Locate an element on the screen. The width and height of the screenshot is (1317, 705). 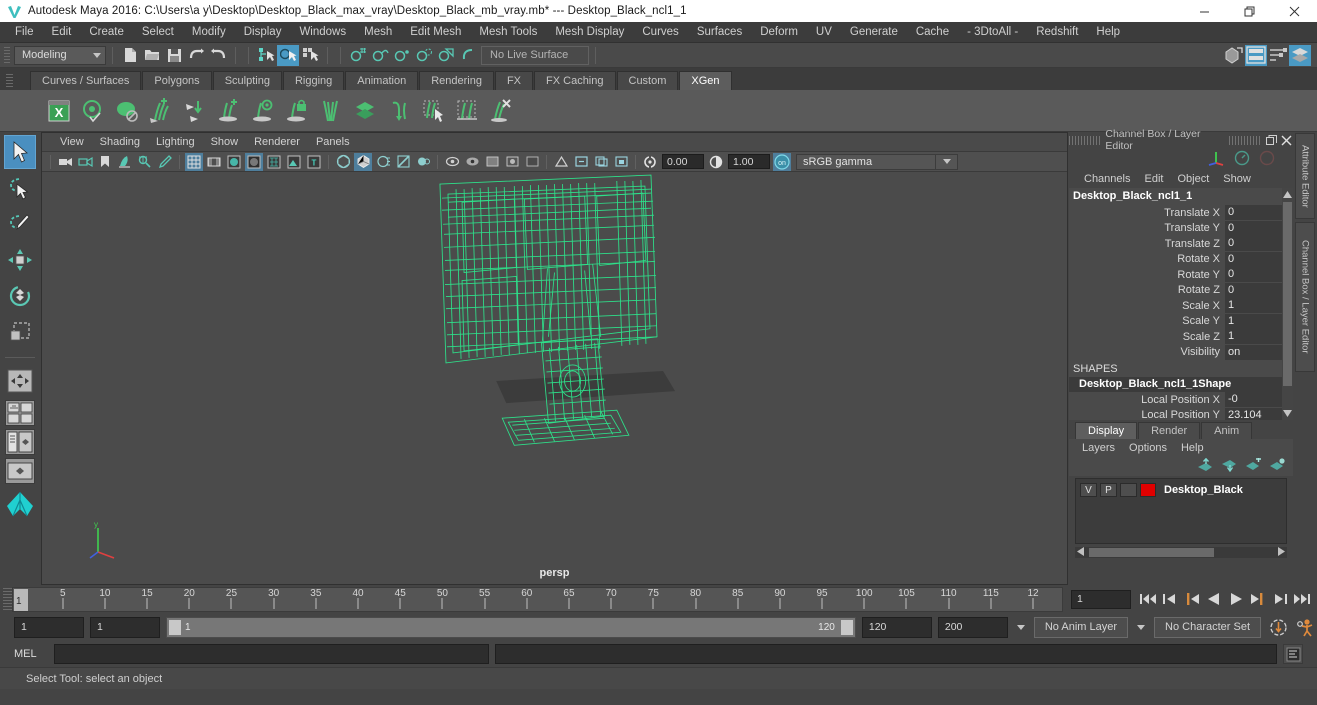
channel-row-rotate-y: Rotate Y 0 is located at coordinates (1181, 275).